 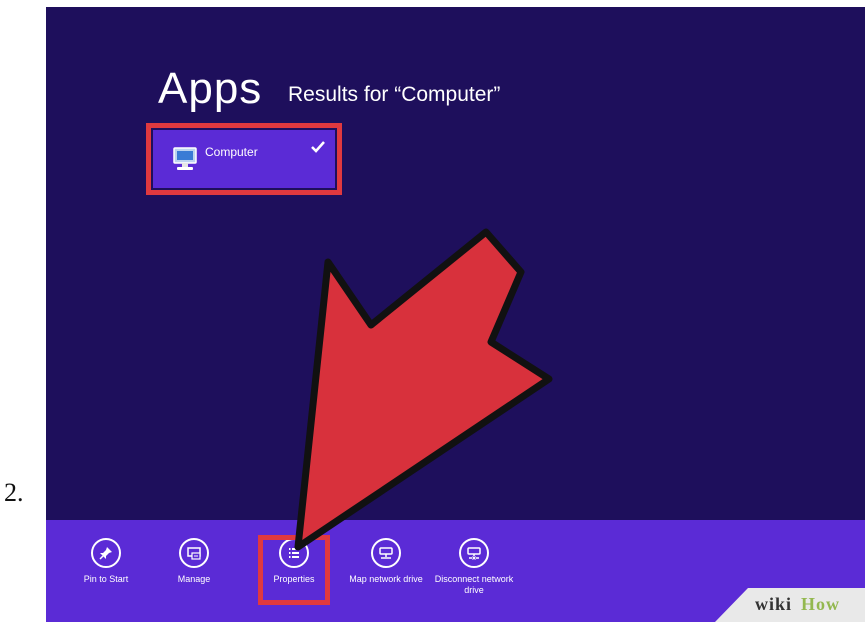 I want to click on watermark-how: How, so click(x=820, y=604).